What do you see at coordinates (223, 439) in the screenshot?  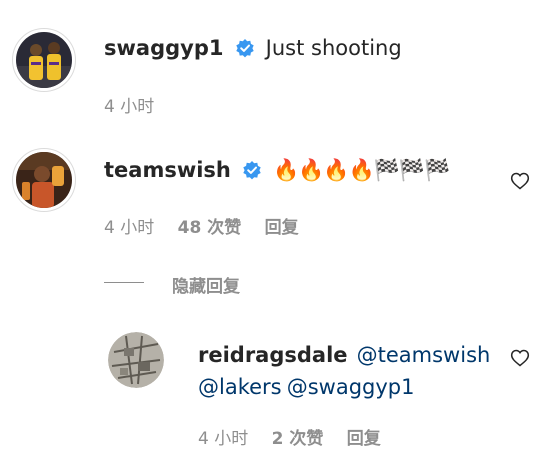 I see `reply-time: 4 小时` at bounding box center [223, 439].